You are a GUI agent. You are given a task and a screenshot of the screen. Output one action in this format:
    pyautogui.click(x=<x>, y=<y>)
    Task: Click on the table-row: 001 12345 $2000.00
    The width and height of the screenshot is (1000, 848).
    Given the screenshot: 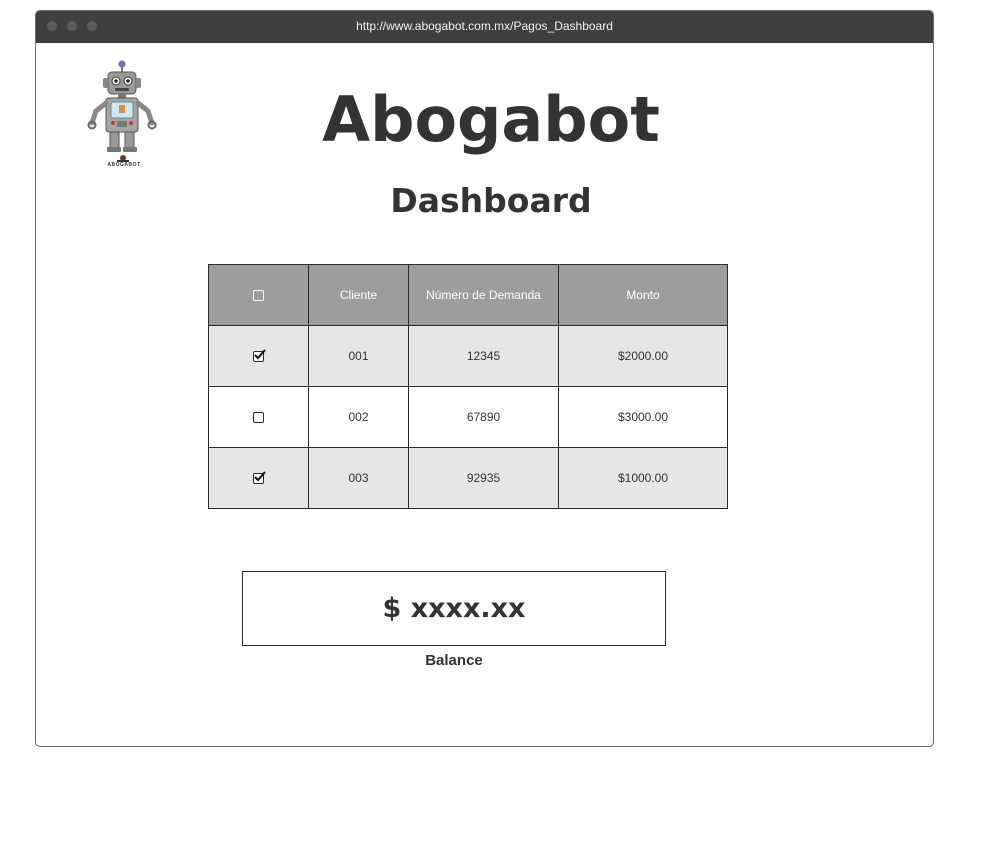 What is the action you would take?
    pyautogui.click(x=468, y=356)
    